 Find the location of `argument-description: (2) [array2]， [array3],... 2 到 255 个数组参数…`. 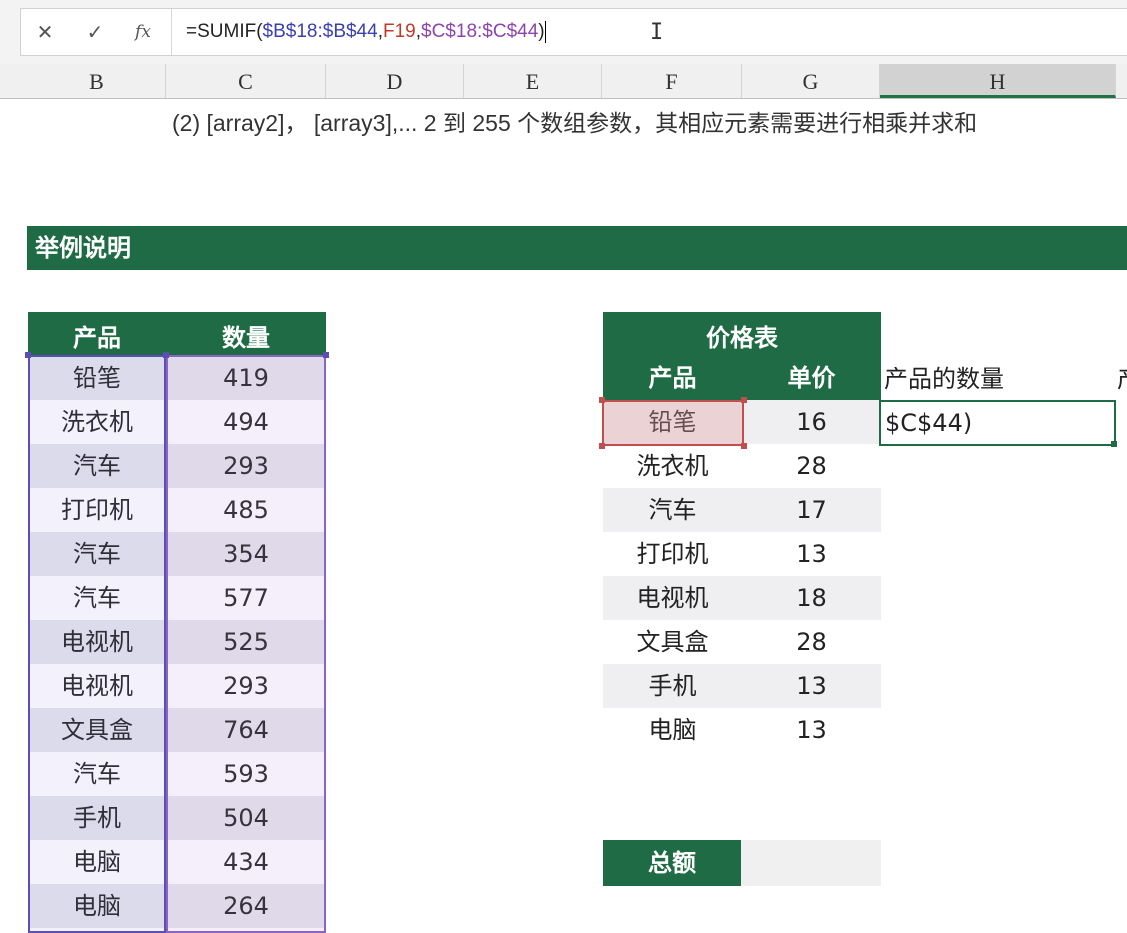

argument-description: (2) [array2]， [array3],... 2 到 255 个数组参数… is located at coordinates (575, 123).